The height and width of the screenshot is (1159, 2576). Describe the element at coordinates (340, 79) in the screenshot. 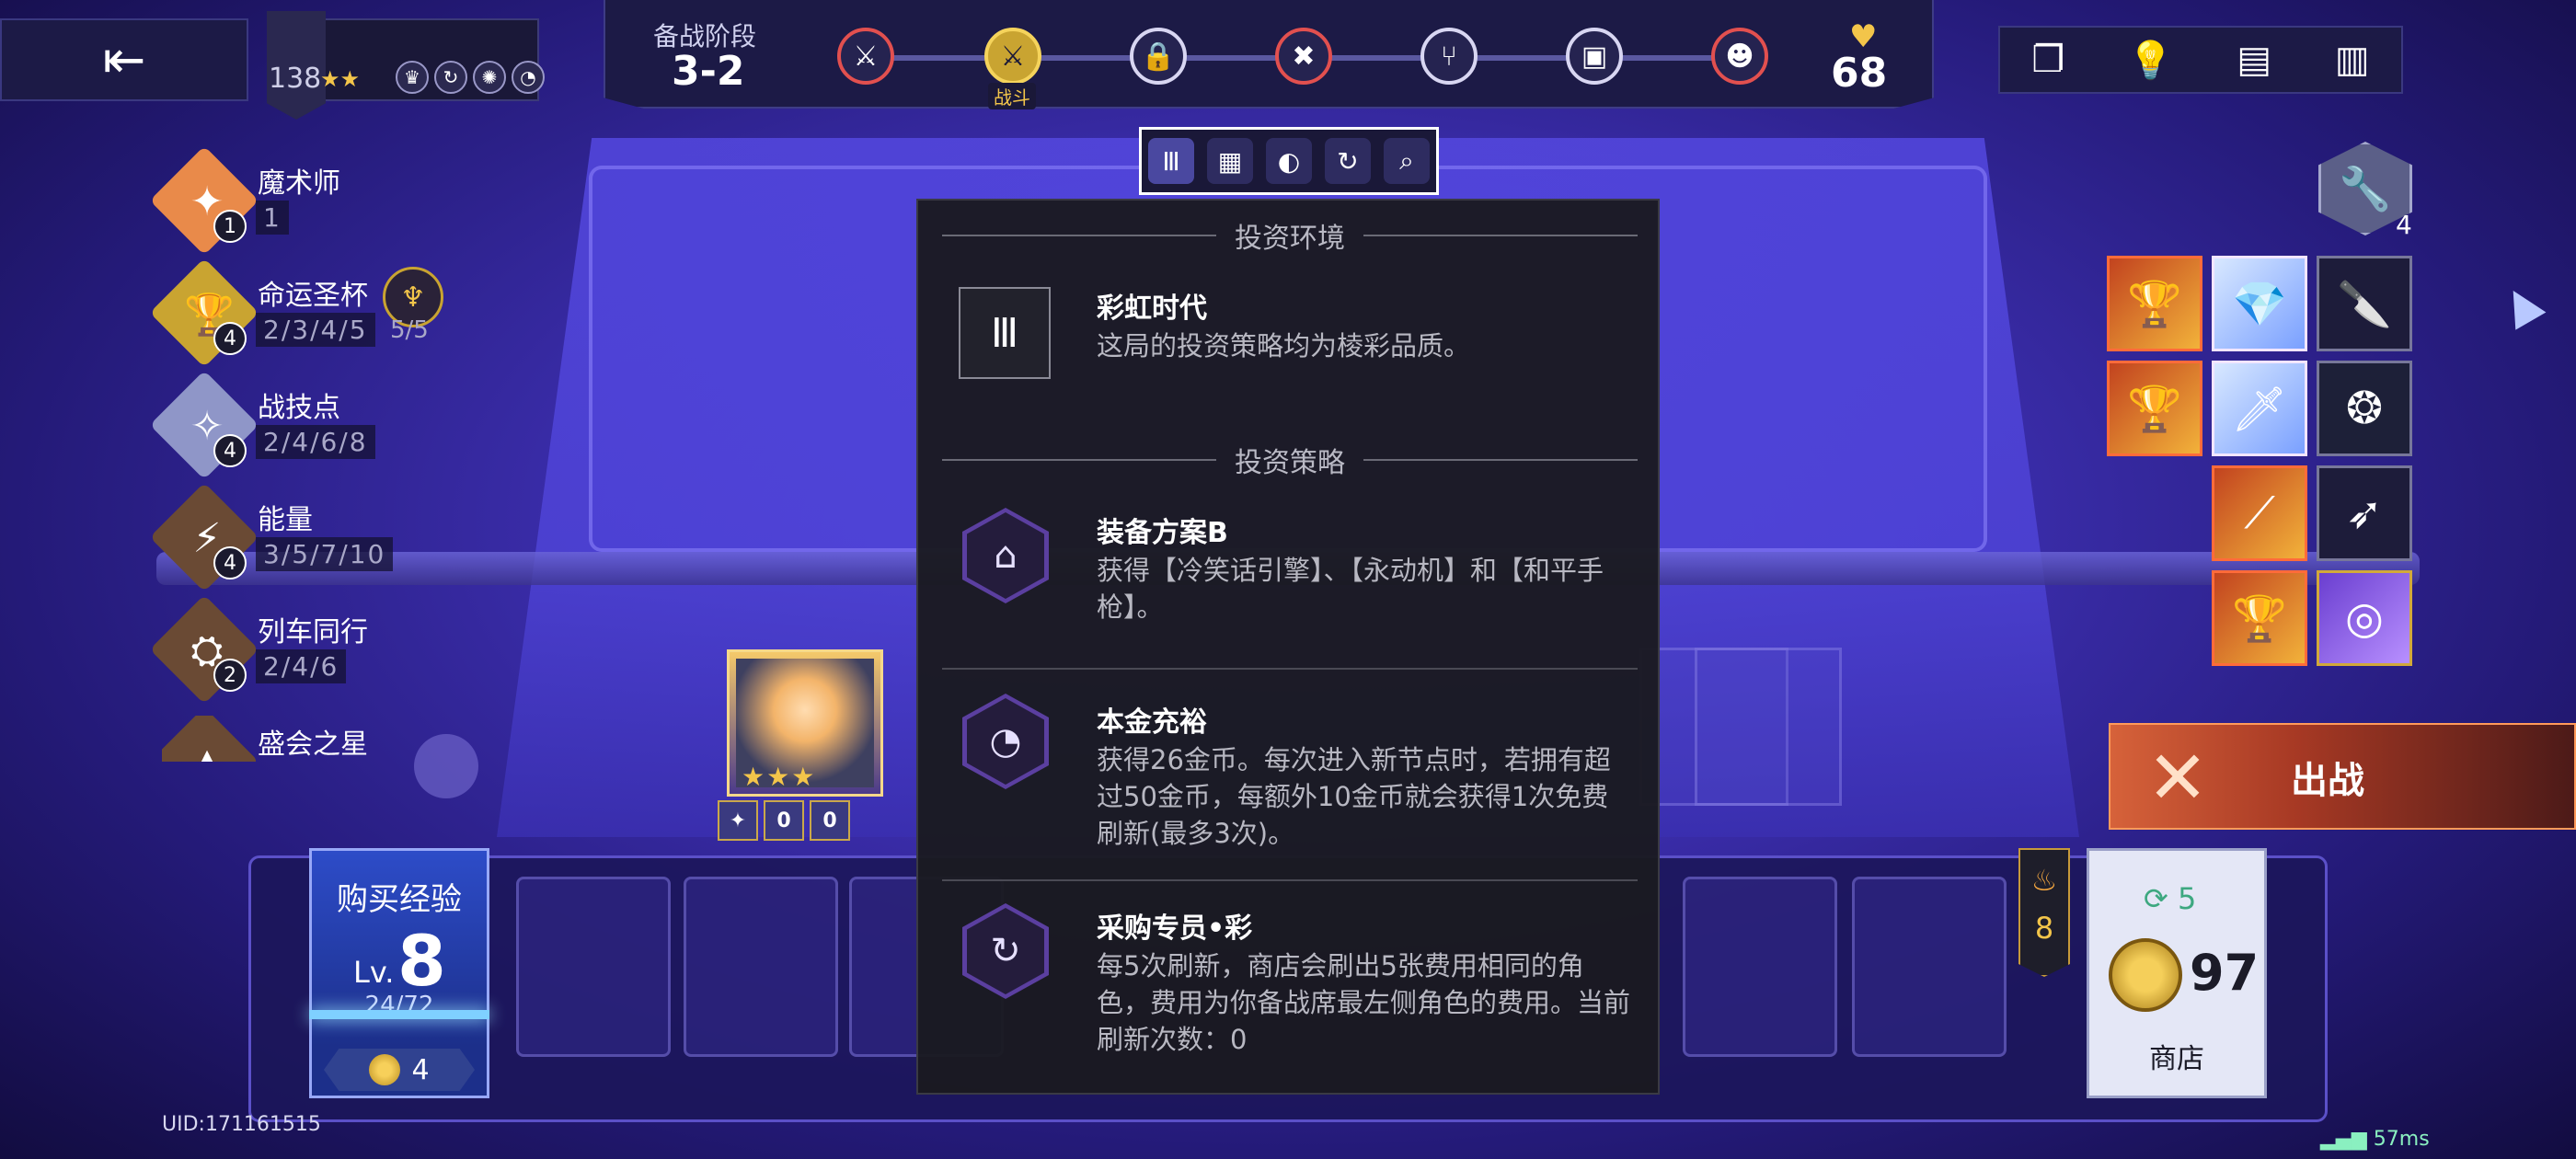

I see `rank-stars: ★★` at that location.